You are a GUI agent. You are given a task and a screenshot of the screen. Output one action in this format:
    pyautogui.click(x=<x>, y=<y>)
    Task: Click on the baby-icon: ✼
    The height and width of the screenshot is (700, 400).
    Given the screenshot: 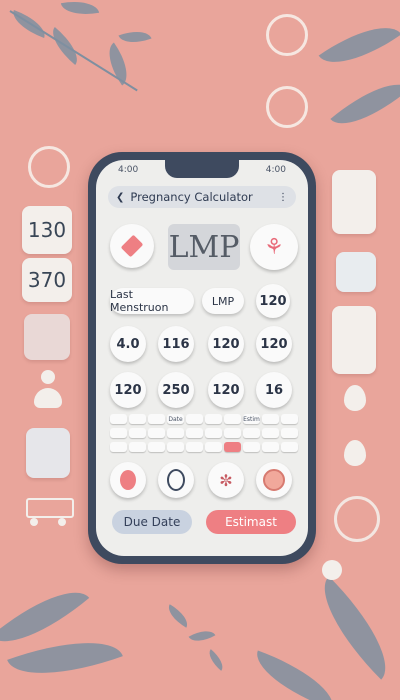 What is the action you would take?
    pyautogui.click(x=226, y=480)
    